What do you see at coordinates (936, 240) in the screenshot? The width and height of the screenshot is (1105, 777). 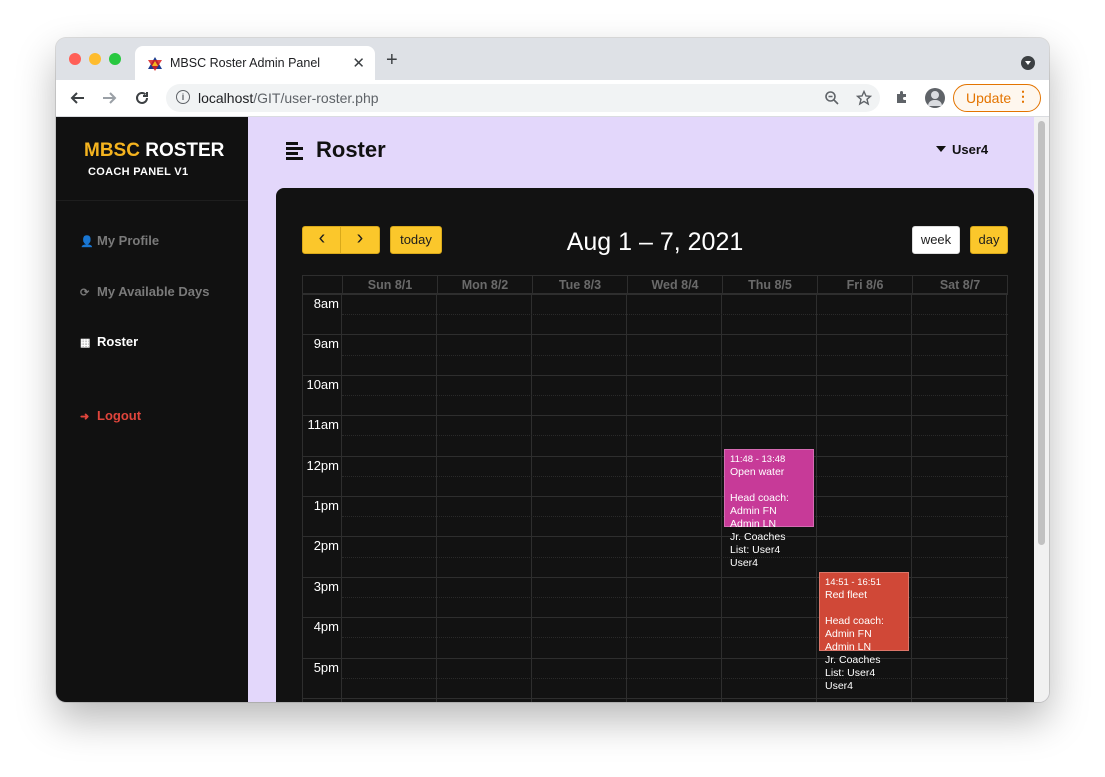 I see `week-view-button: week` at bounding box center [936, 240].